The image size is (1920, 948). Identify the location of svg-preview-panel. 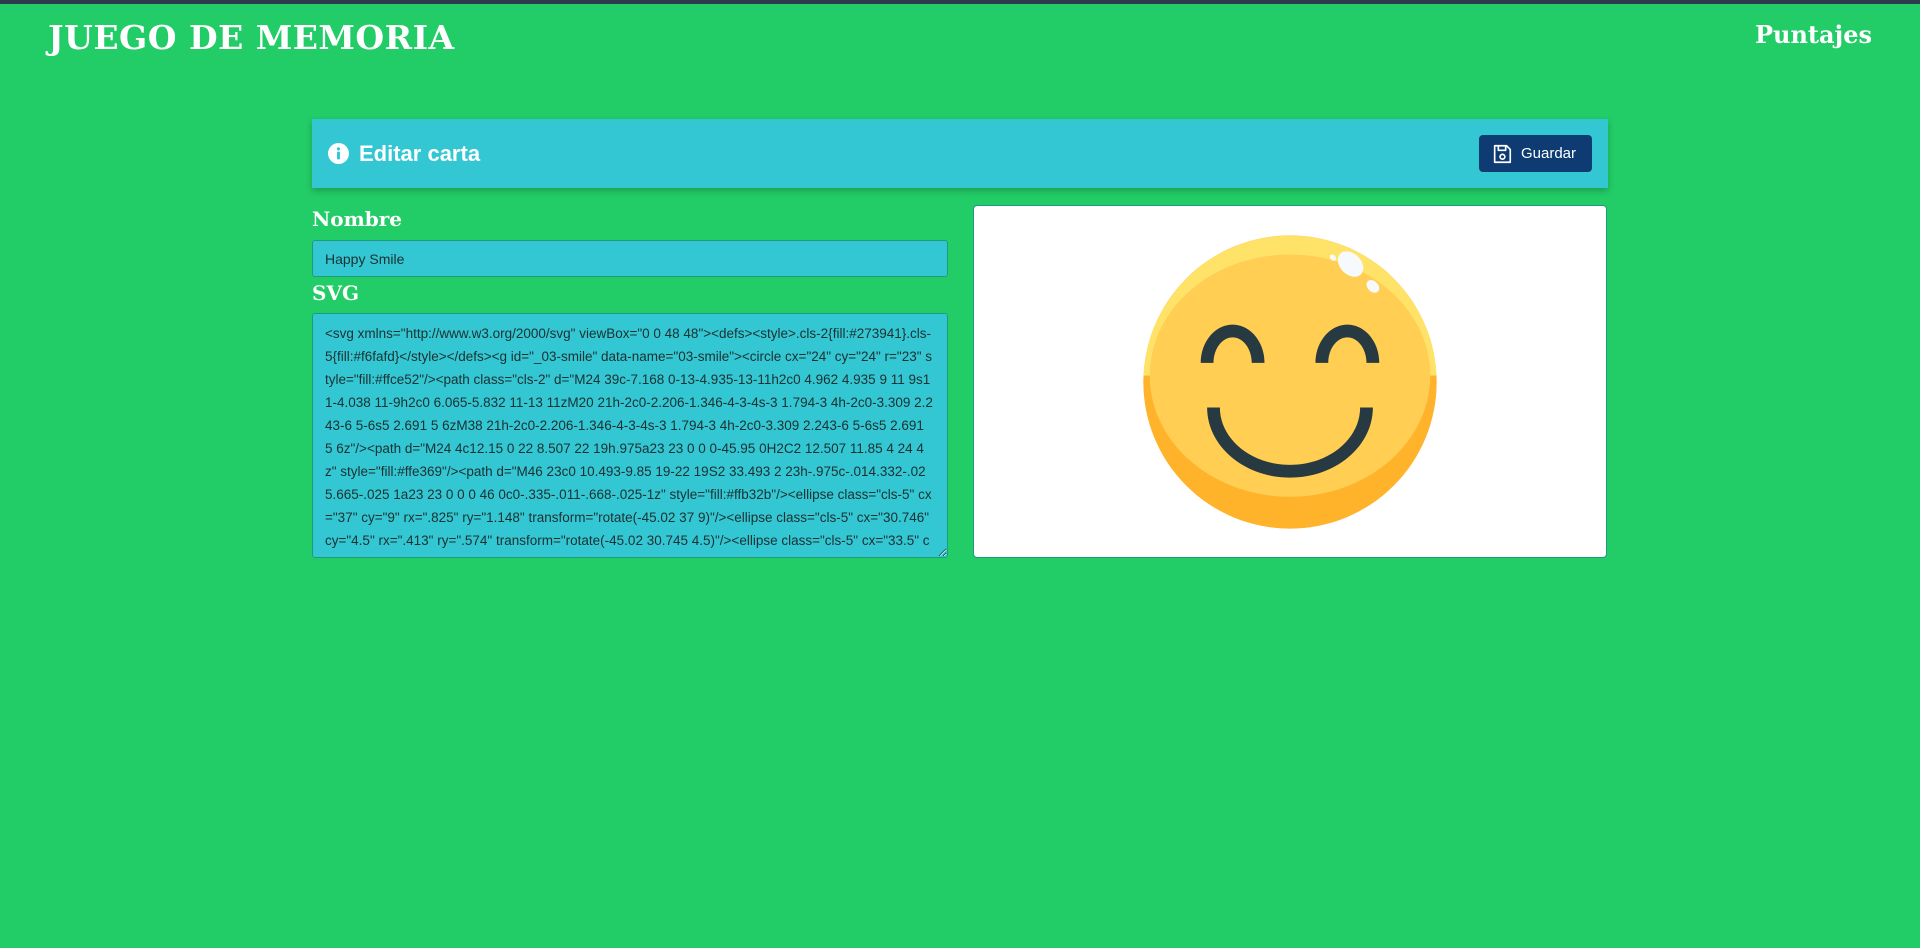
(1290, 381).